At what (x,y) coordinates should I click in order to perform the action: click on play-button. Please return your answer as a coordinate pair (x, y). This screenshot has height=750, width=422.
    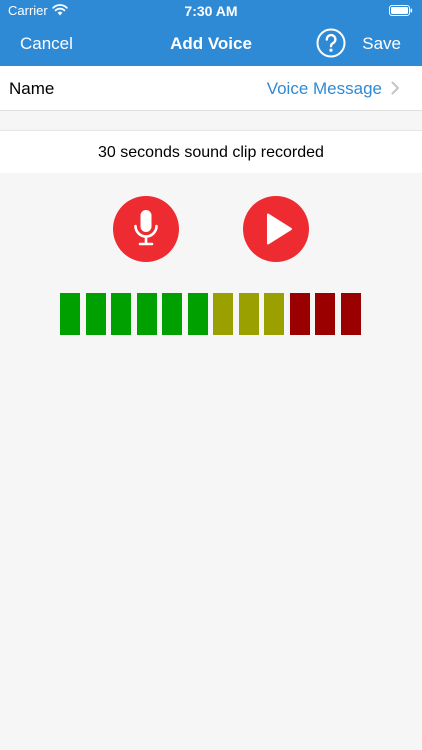
    Looking at the image, I should click on (276, 229).